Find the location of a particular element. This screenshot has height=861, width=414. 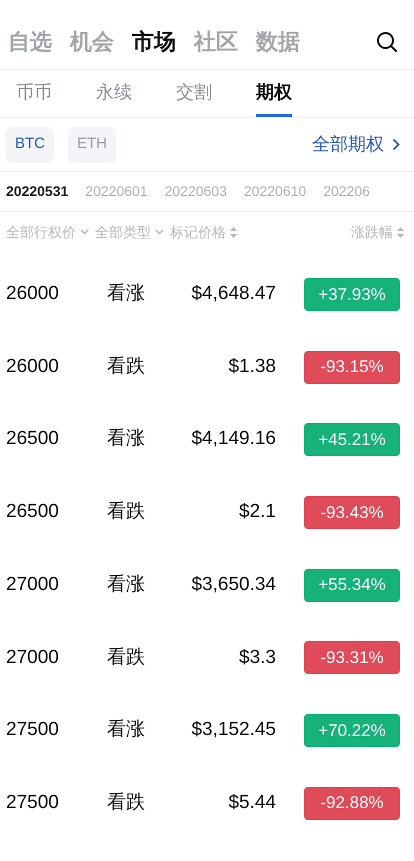

sub-tab: 期权 is located at coordinates (274, 93).